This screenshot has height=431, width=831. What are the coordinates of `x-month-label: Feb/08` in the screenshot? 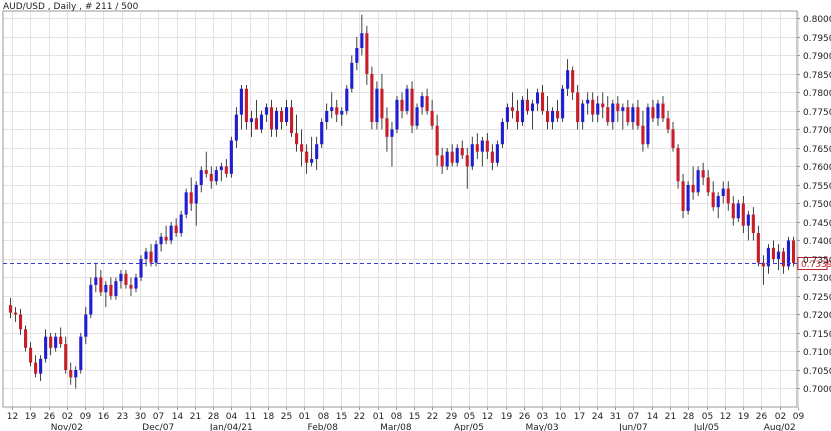 It's located at (323, 427).